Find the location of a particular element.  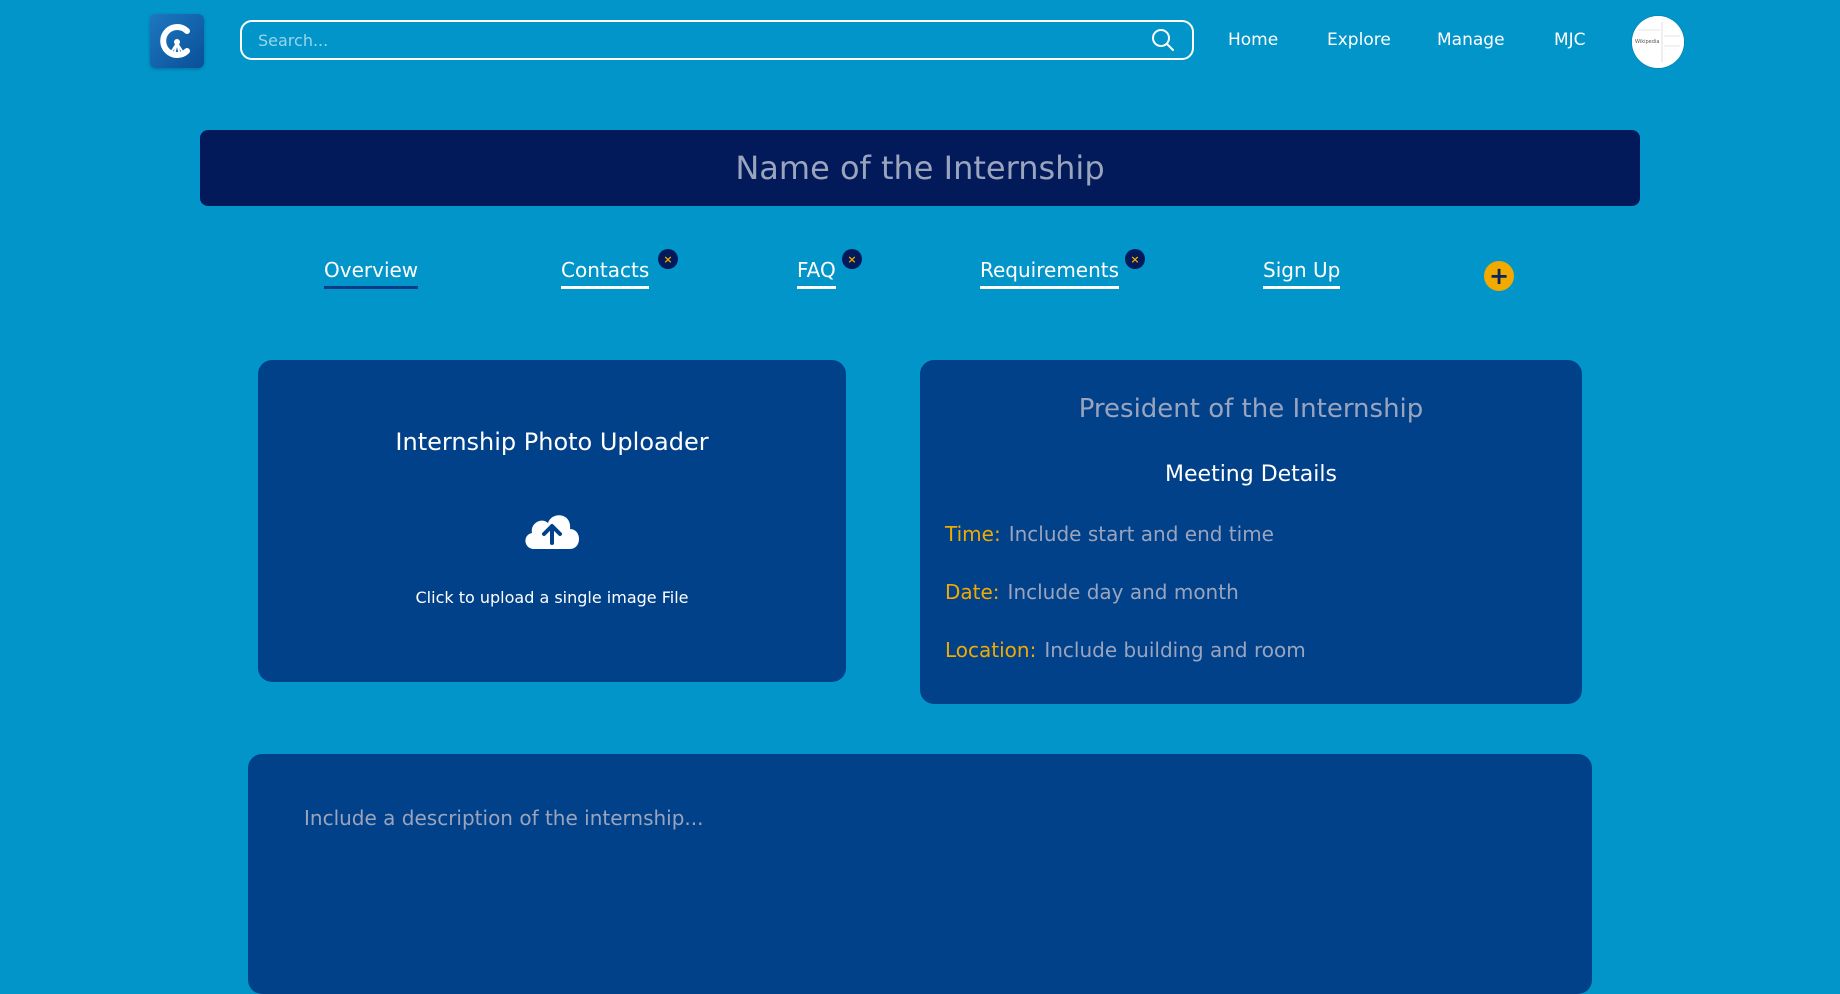

date-field: Include day and month is located at coordinates (1123, 592).